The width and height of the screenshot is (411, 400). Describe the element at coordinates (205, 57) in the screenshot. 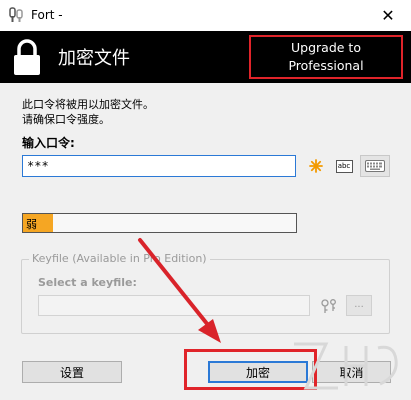

I see `header-banner: 加密文件 Upgrade to Professional` at that location.